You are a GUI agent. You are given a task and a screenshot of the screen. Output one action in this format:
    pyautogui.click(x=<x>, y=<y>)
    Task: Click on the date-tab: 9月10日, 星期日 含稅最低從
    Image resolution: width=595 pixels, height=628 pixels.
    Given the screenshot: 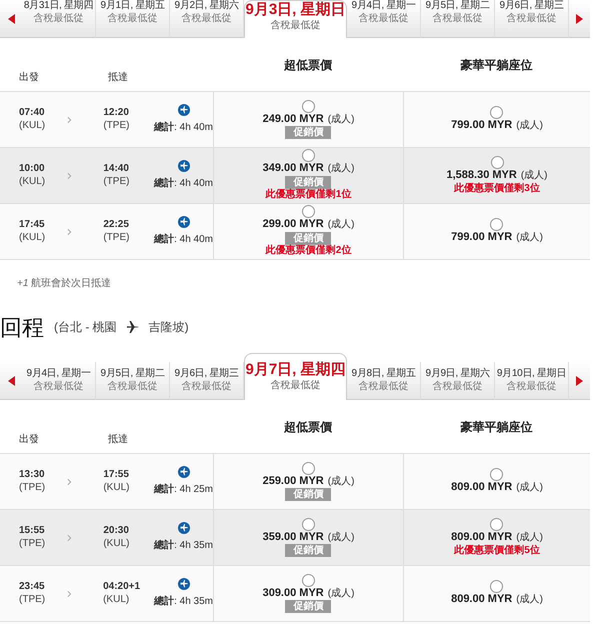 What is the action you would take?
    pyautogui.click(x=532, y=381)
    